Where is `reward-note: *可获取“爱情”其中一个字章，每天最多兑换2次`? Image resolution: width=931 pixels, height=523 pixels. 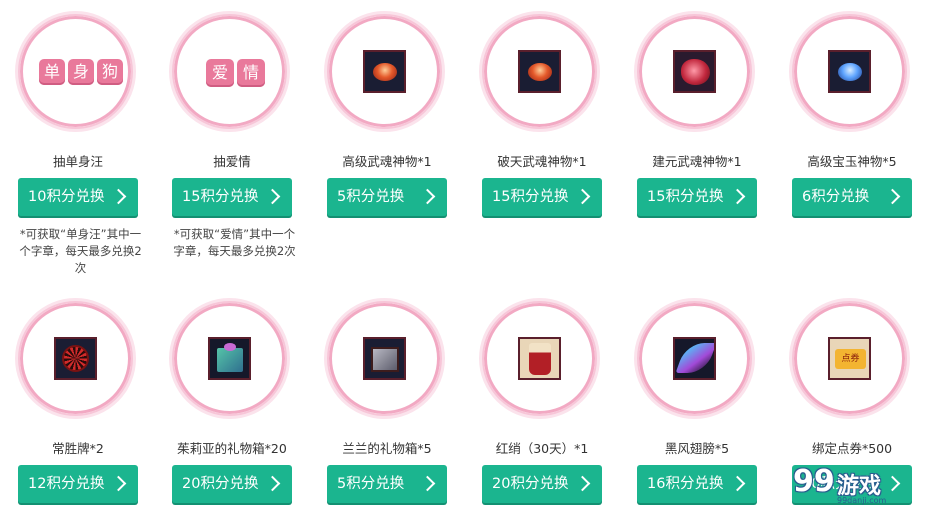 reward-note: *可获取“爱情”其中一个字章，每天最多兑换2次 is located at coordinates (234, 242).